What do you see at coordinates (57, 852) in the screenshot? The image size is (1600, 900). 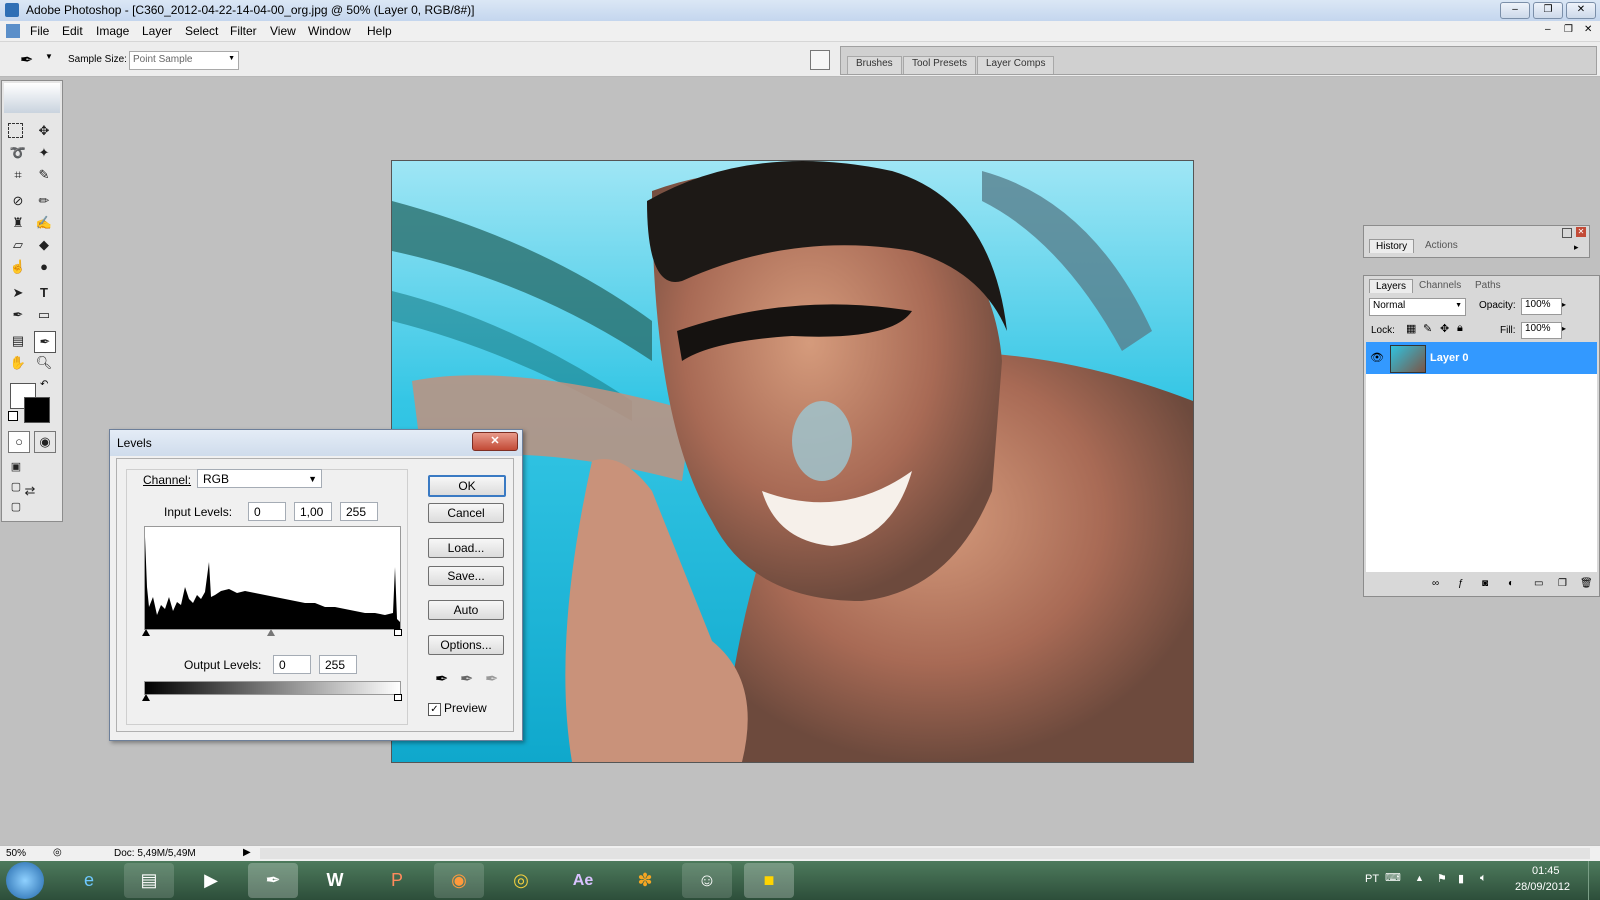 I see `status-info-icon: ◎` at bounding box center [57, 852].